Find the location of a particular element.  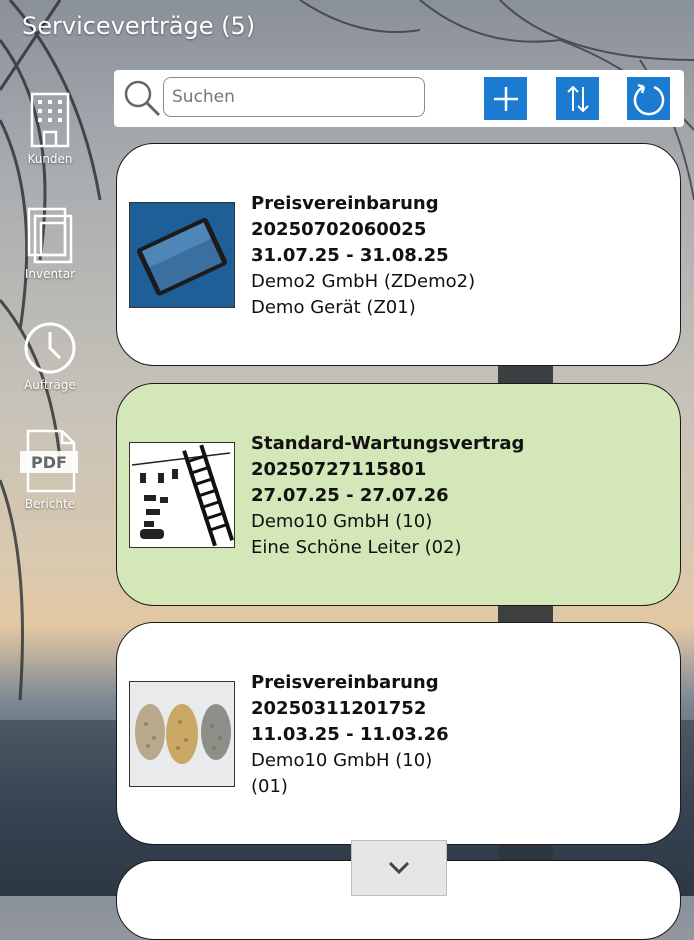

contract-device: Eine Schöne Leiter (02) is located at coordinates (356, 547).